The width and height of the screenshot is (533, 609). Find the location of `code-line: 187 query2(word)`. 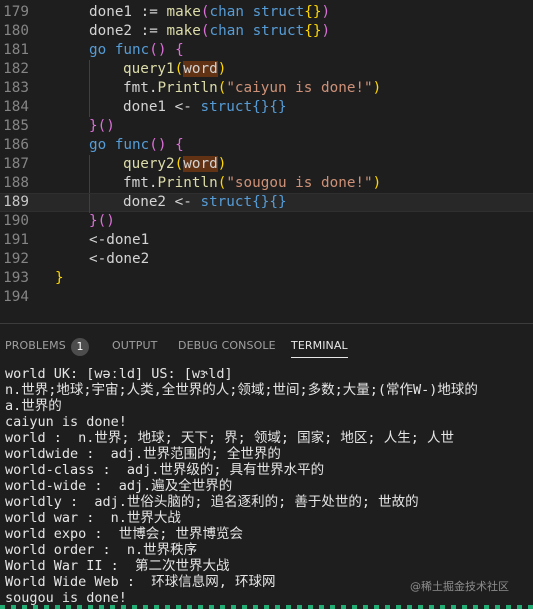

code-line: 187 query2(word) is located at coordinates (266, 164).